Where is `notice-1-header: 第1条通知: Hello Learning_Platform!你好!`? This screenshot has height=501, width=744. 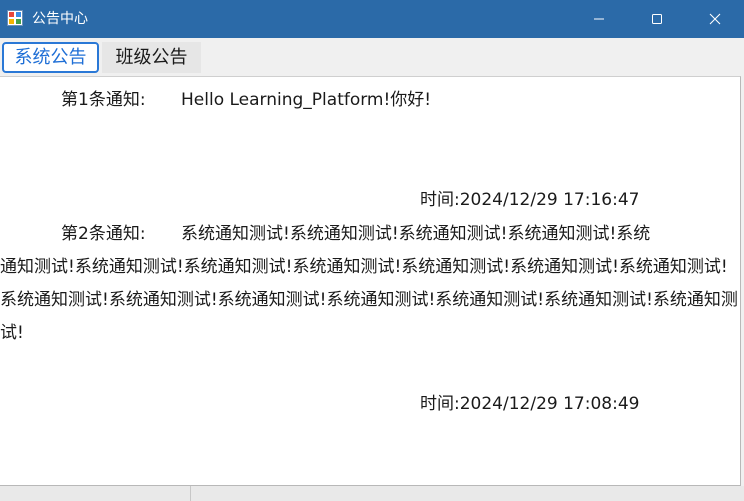 notice-1-header: 第1条通知: Hello Learning_Platform!你好! is located at coordinates (246, 100).